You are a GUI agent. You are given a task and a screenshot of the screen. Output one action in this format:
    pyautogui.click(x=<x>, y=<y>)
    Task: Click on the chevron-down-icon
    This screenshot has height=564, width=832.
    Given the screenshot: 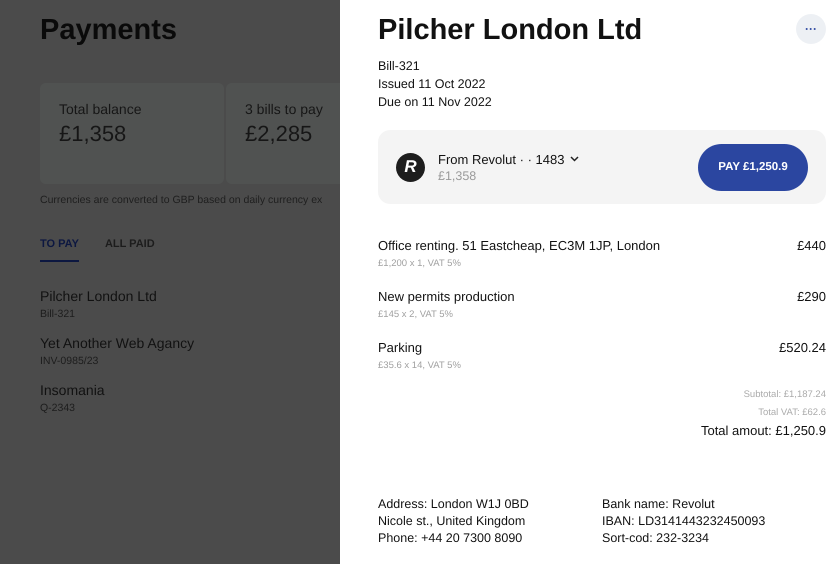 What is the action you would take?
    pyautogui.click(x=575, y=159)
    